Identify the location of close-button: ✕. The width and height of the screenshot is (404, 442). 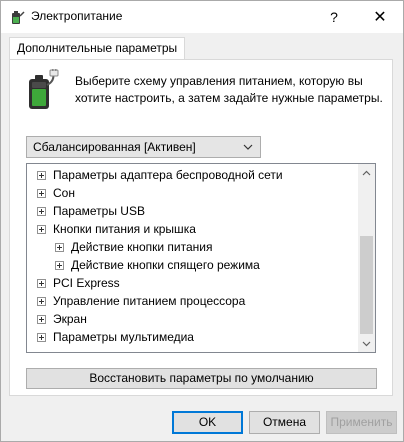
(380, 17).